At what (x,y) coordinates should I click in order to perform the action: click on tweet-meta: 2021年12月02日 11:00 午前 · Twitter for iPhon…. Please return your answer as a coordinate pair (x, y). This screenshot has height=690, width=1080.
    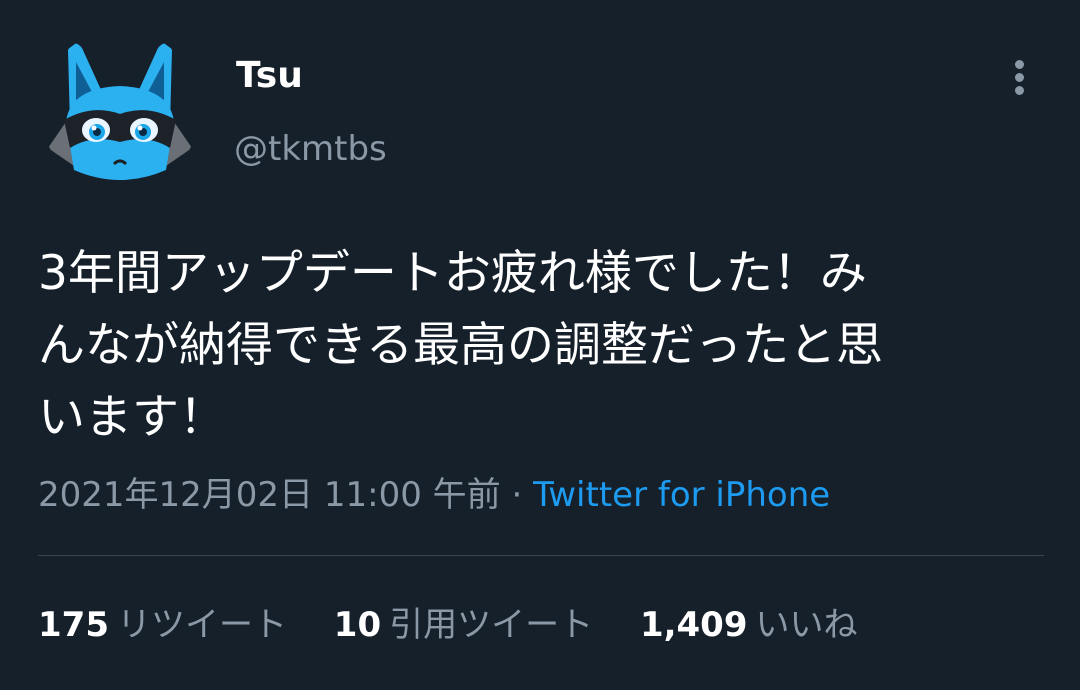
    Looking at the image, I should click on (434, 495).